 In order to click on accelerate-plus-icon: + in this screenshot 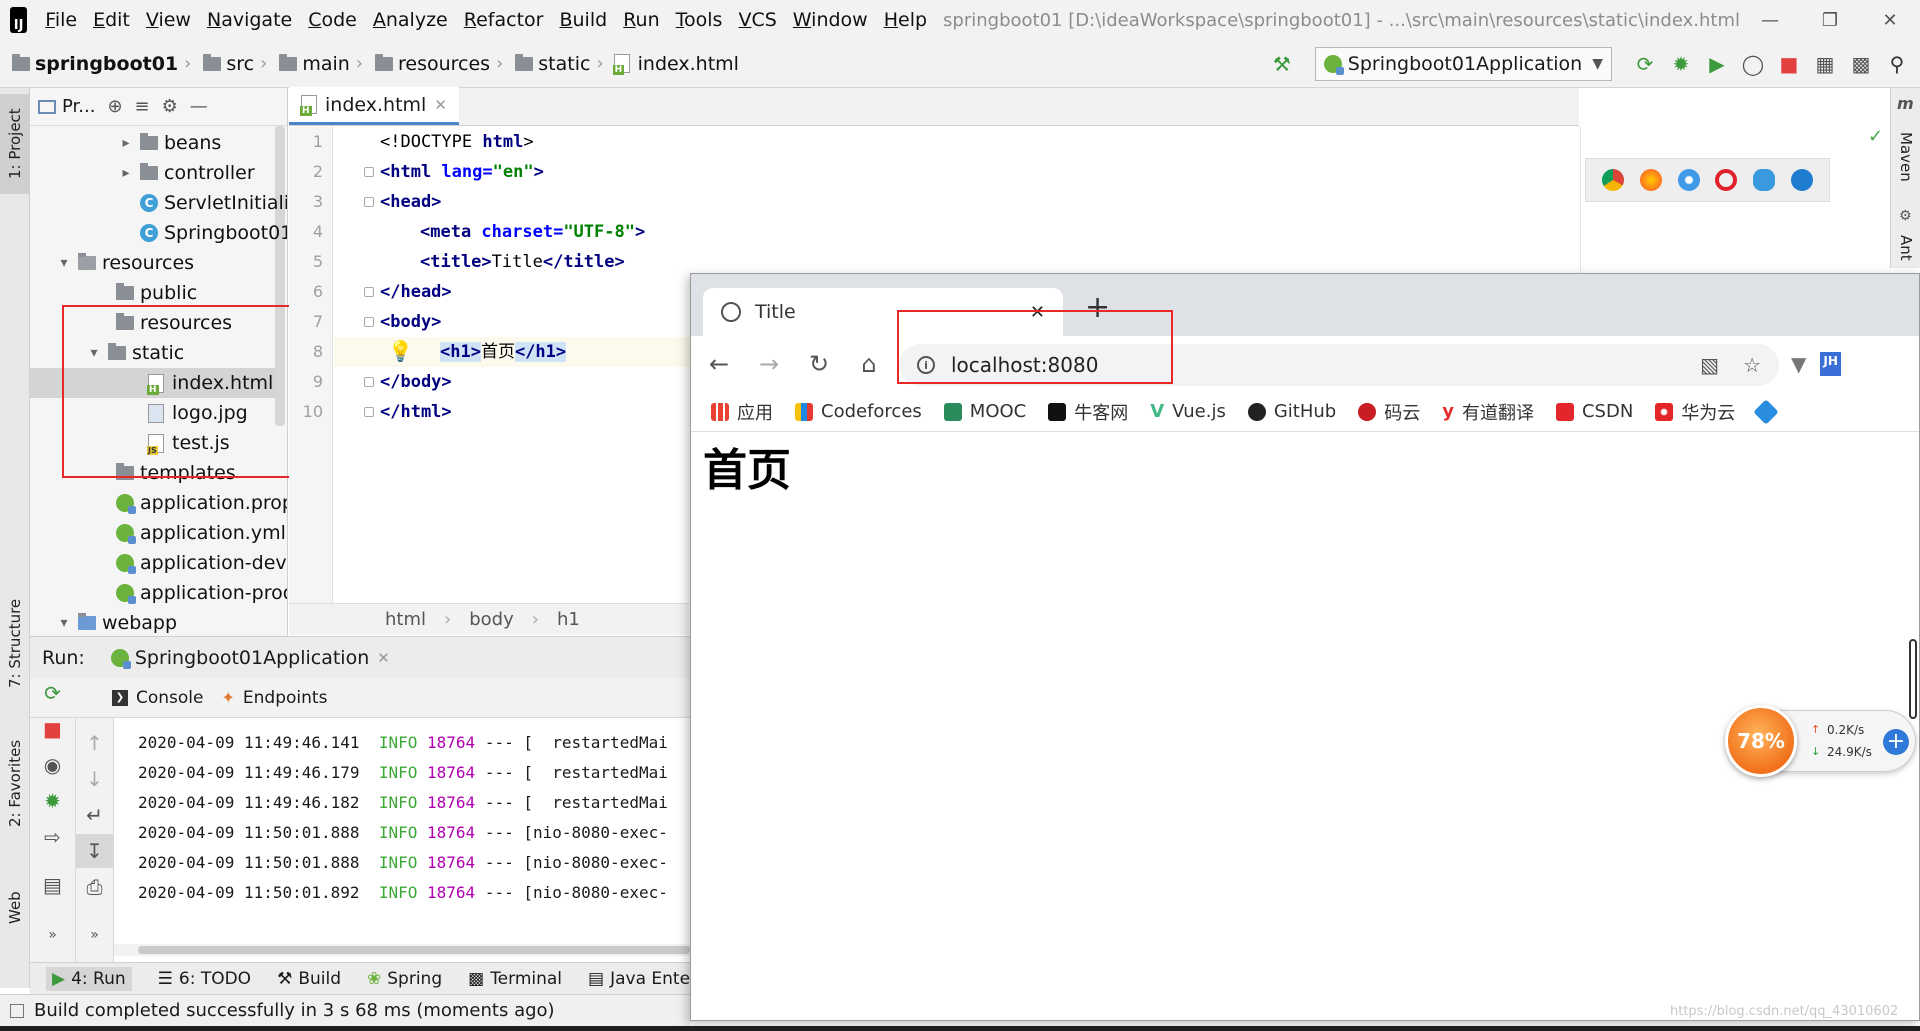, I will do `click(1896, 742)`.